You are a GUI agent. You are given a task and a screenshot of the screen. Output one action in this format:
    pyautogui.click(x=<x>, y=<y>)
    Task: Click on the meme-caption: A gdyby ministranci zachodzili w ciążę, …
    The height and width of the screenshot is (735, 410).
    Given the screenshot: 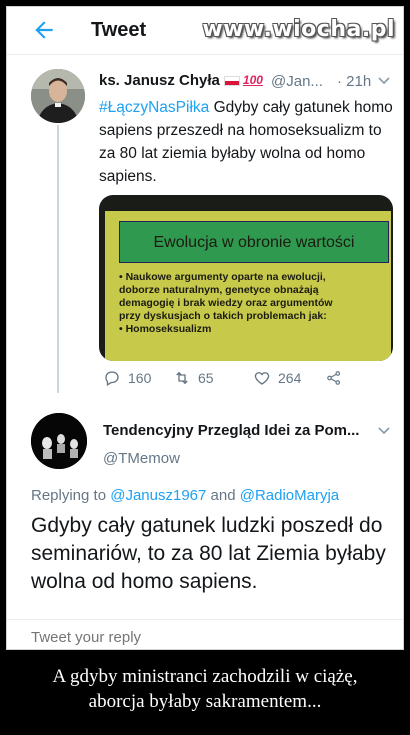 What is the action you would take?
    pyautogui.click(x=205, y=689)
    